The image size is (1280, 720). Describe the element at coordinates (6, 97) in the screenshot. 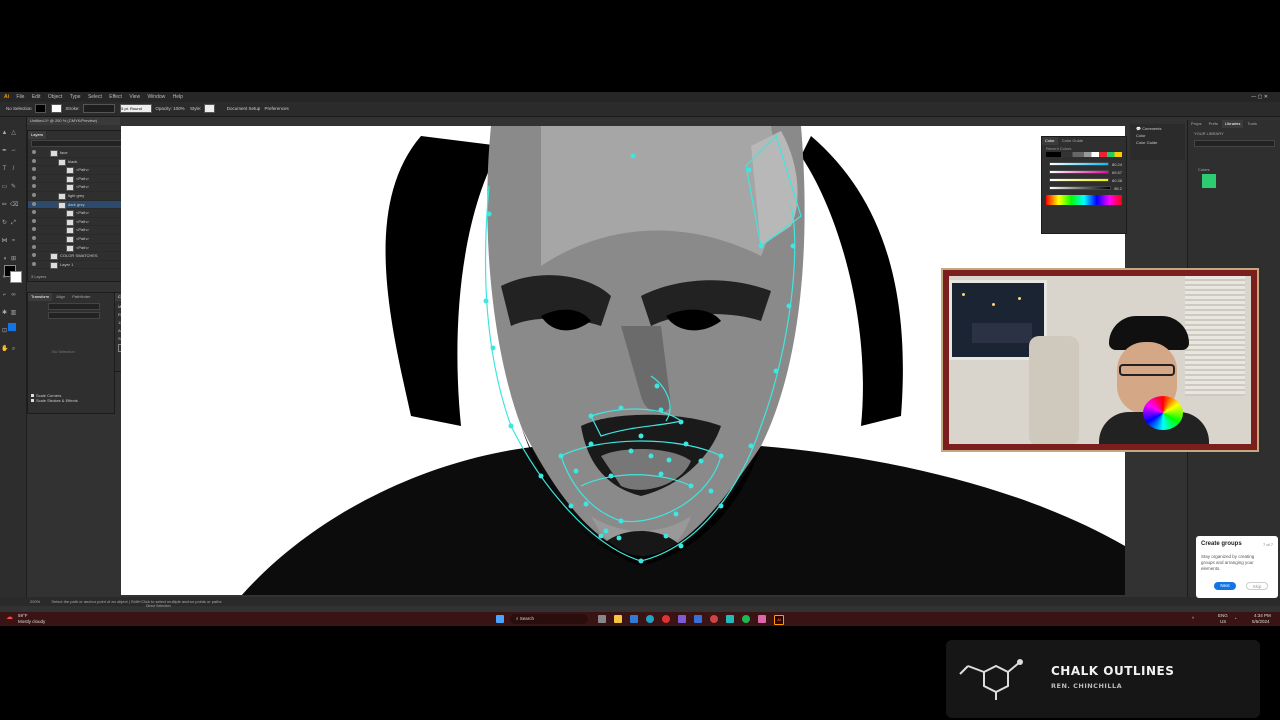

I see `menu-ai: Ai` at that location.